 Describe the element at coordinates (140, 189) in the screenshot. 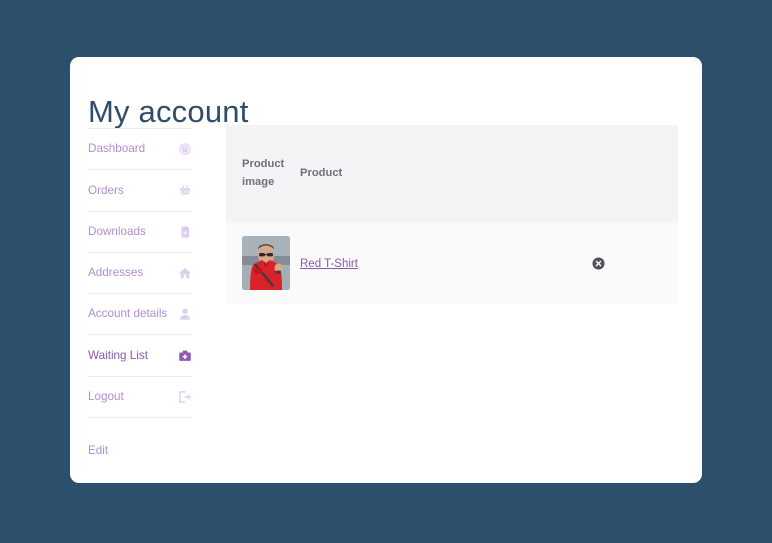

I see `sidebar-item-orders: Orders` at that location.